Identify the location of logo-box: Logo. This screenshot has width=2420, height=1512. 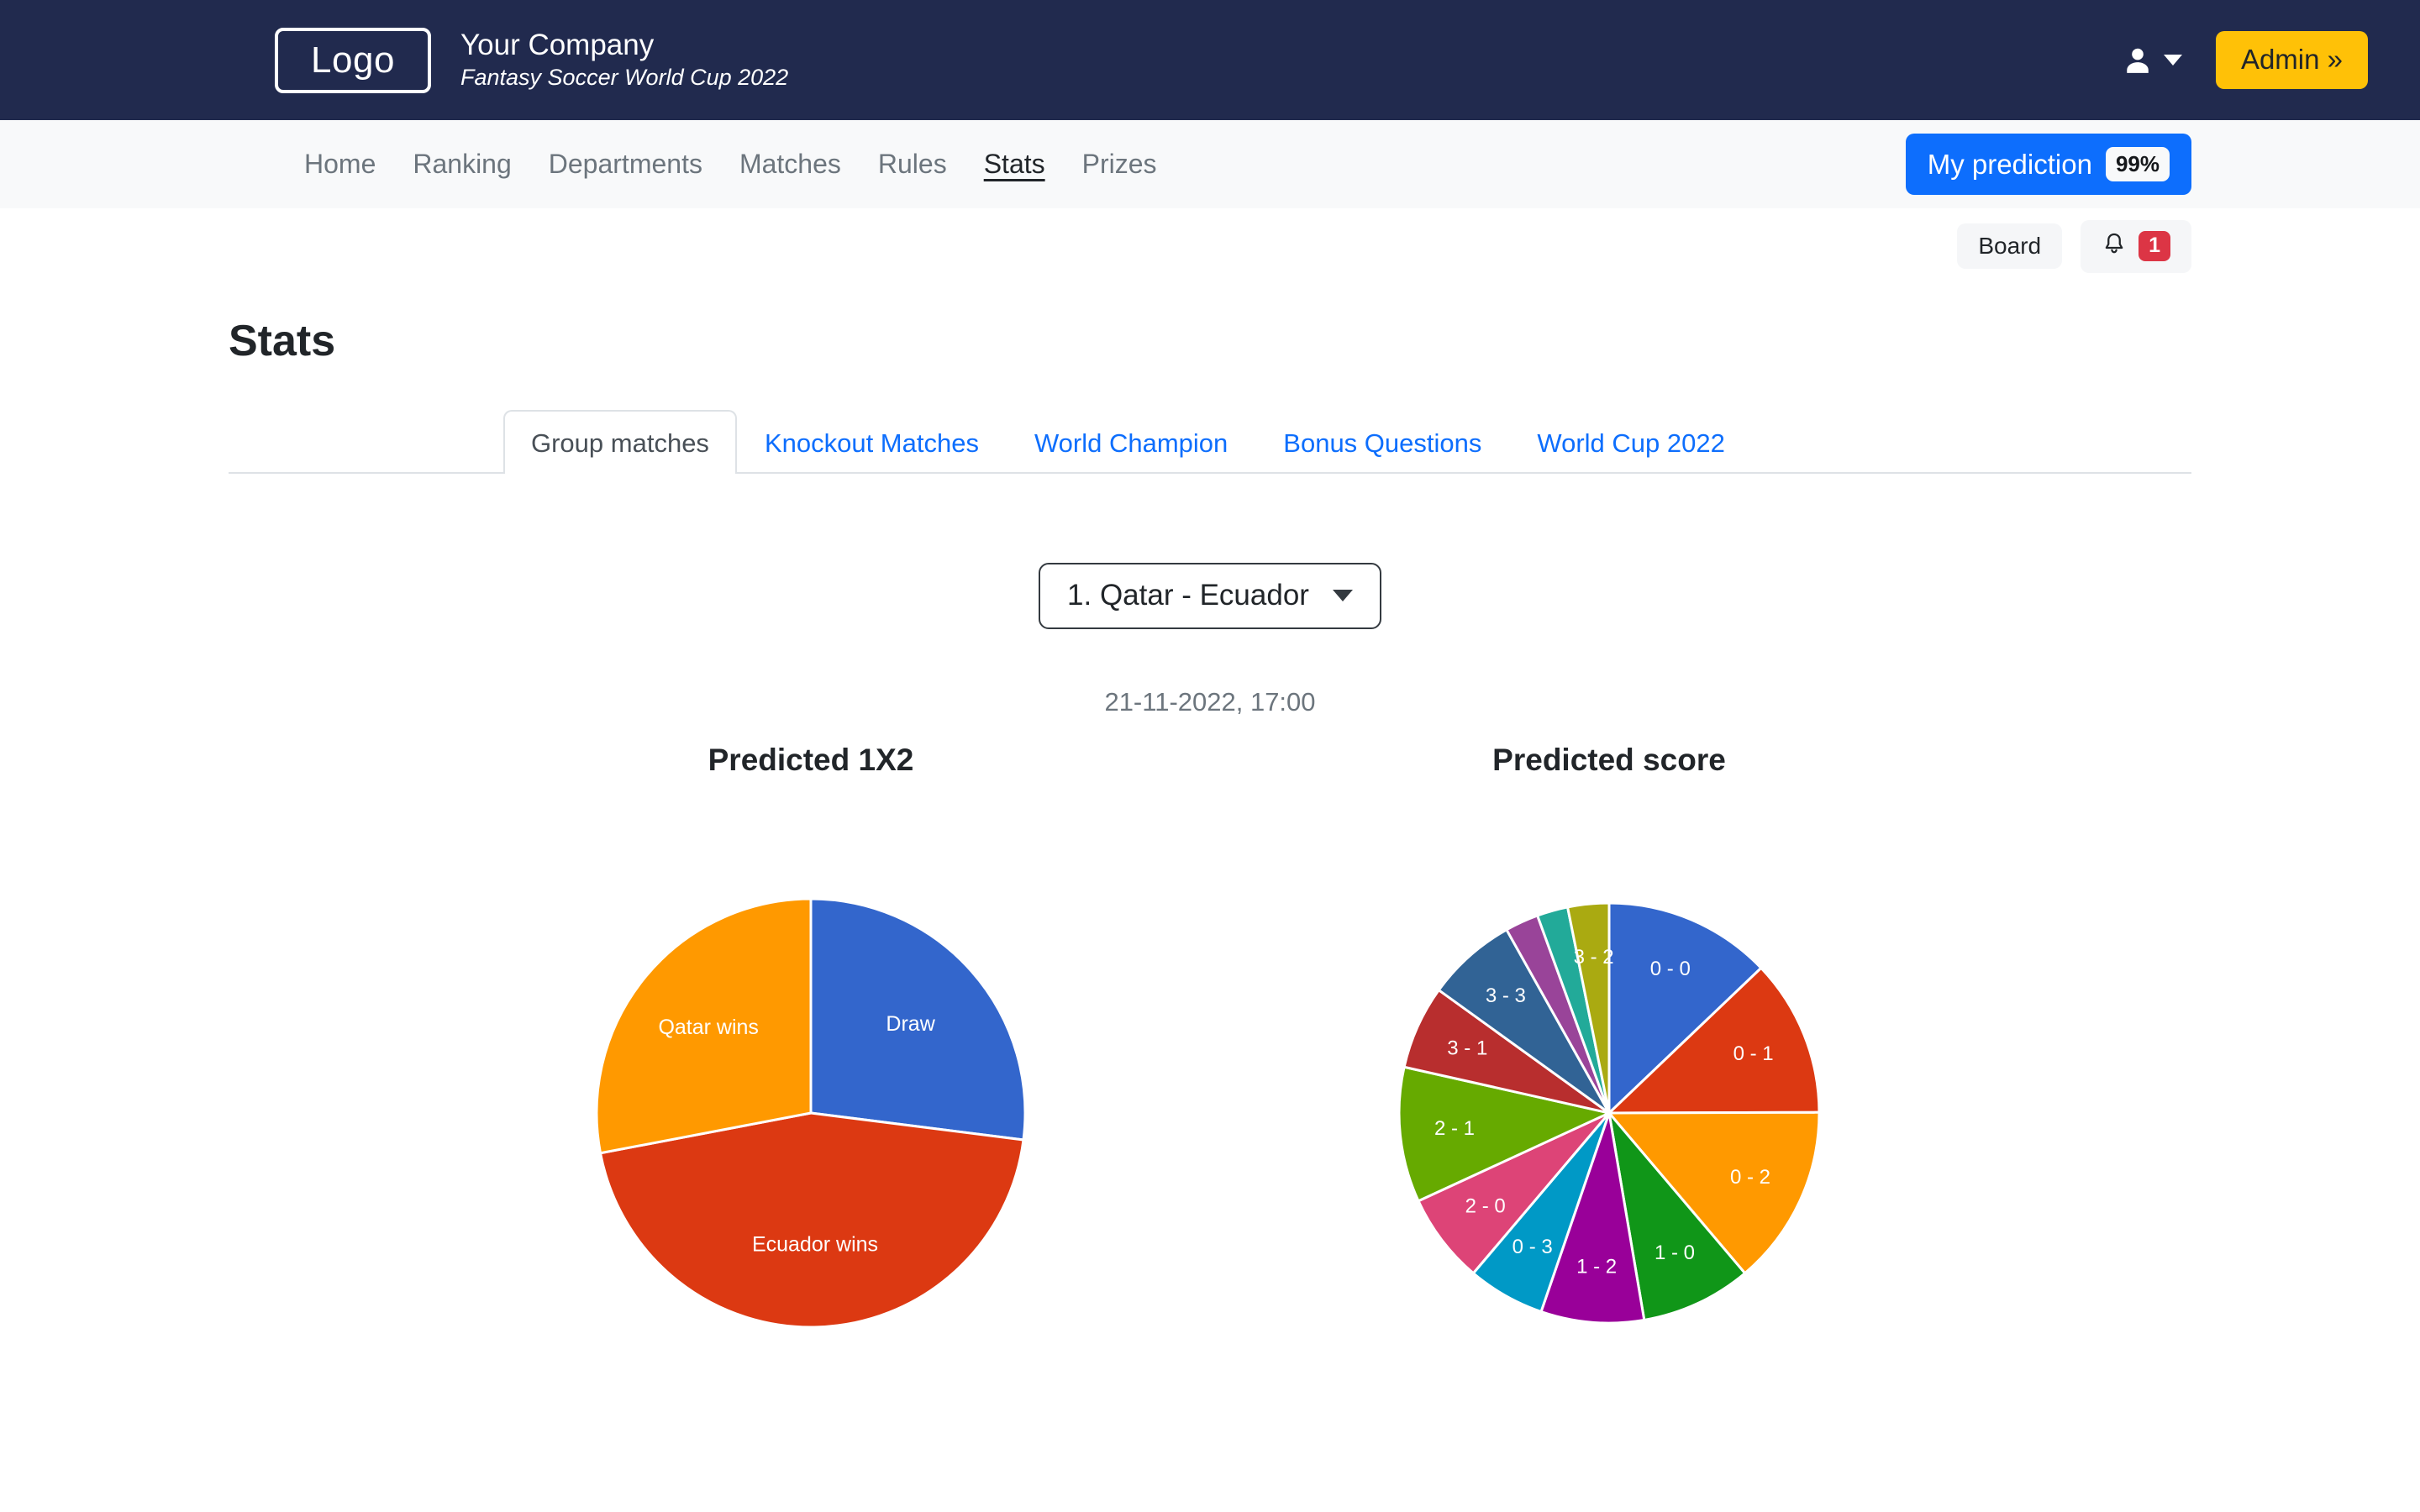
(353, 60).